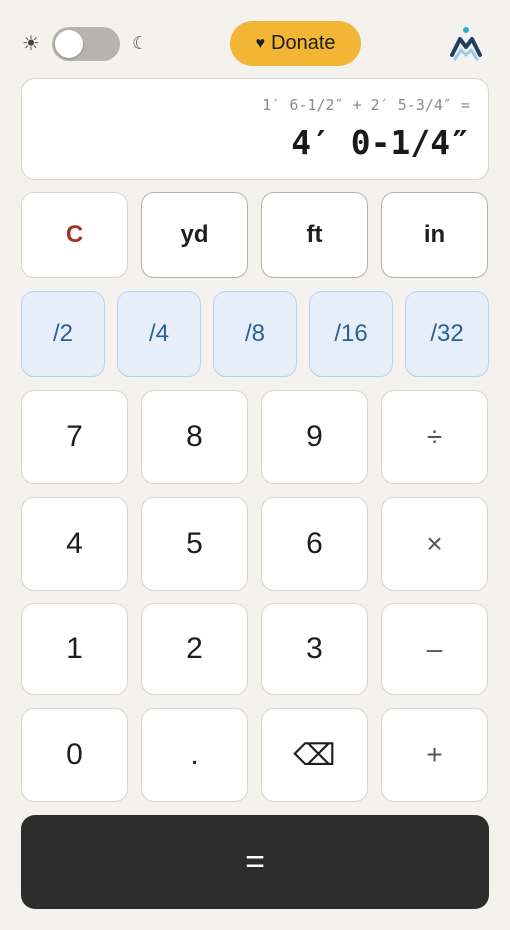  Describe the element at coordinates (74, 235) in the screenshot. I see `clear-button: C` at that location.